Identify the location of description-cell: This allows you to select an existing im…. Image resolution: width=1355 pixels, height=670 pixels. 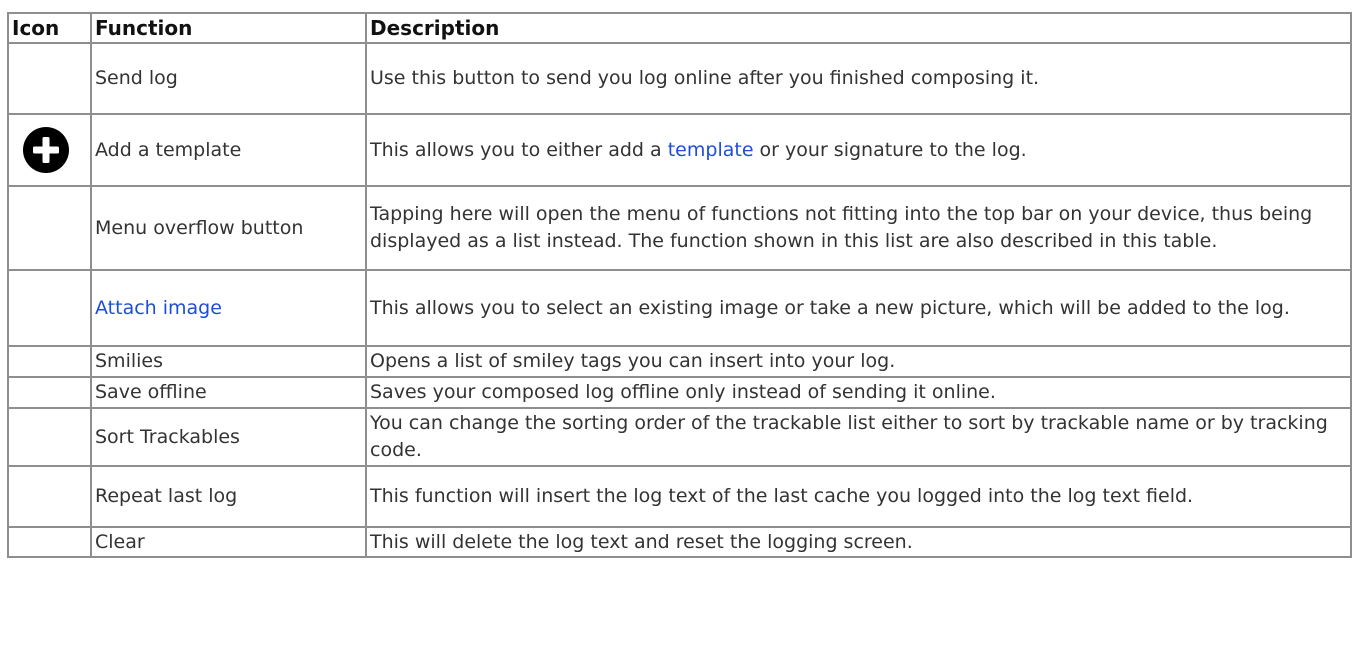
(858, 308).